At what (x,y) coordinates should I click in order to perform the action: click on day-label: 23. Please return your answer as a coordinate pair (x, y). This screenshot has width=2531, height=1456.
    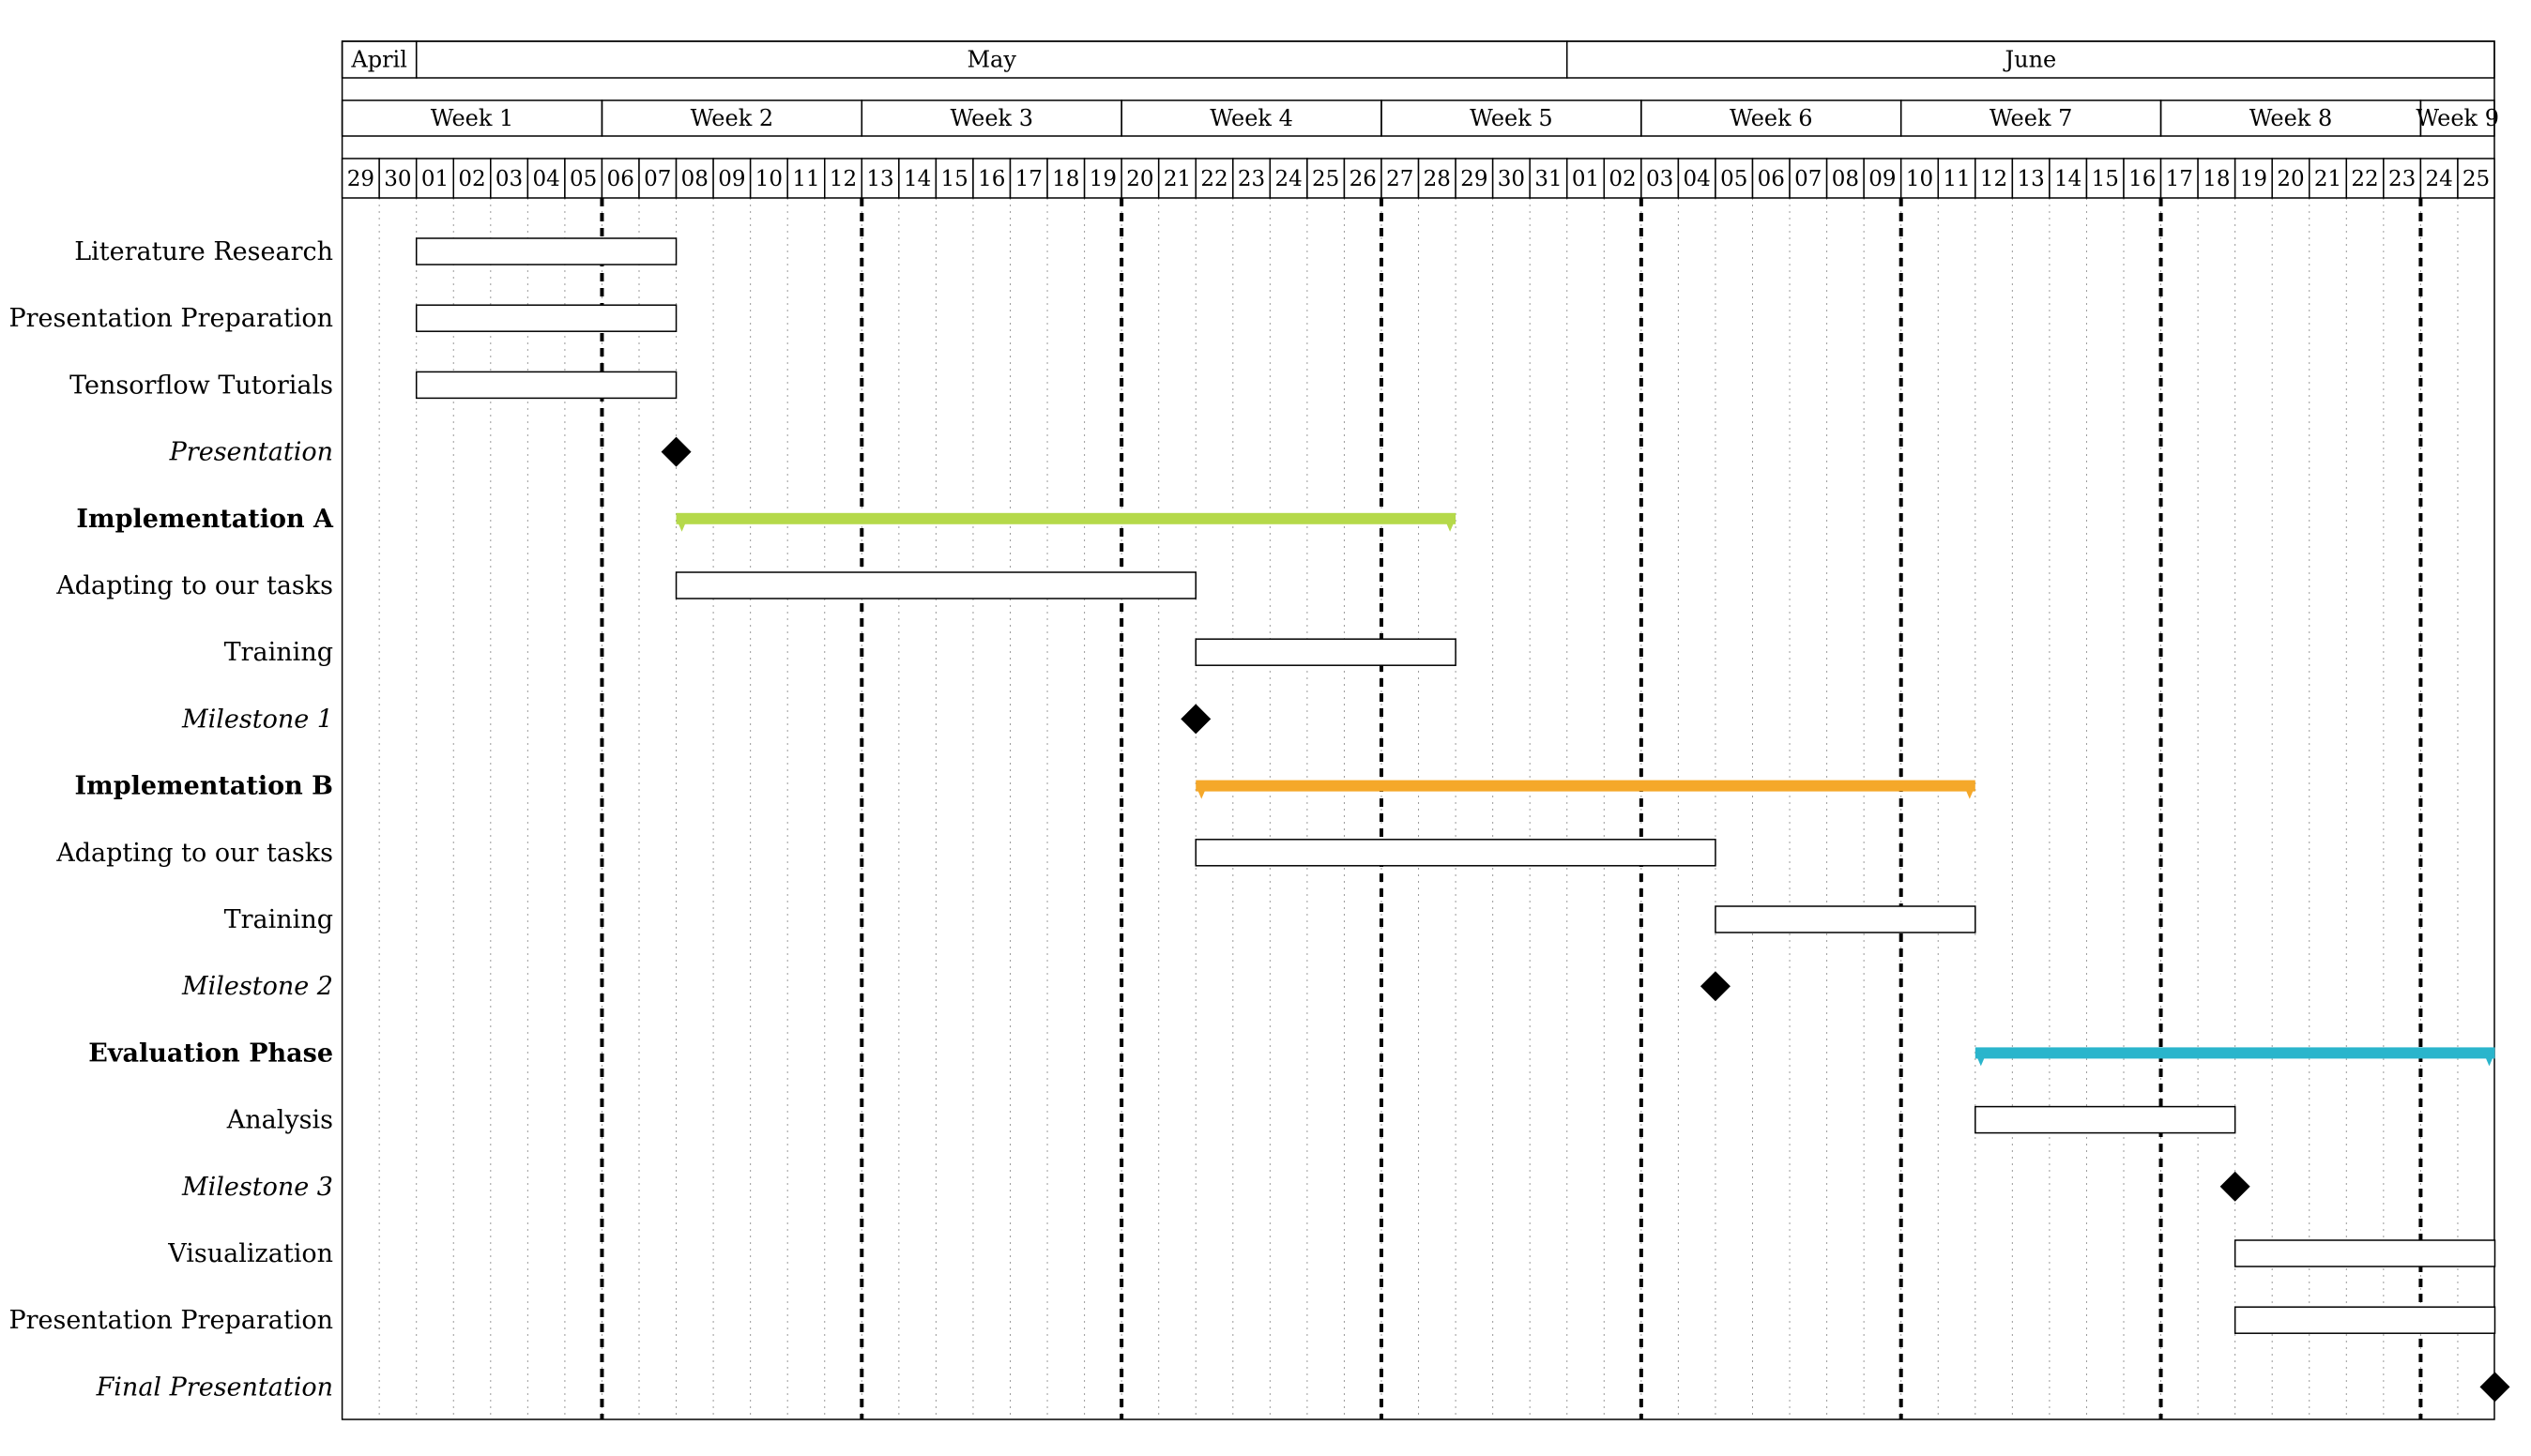
    Looking at the image, I should click on (1251, 179).